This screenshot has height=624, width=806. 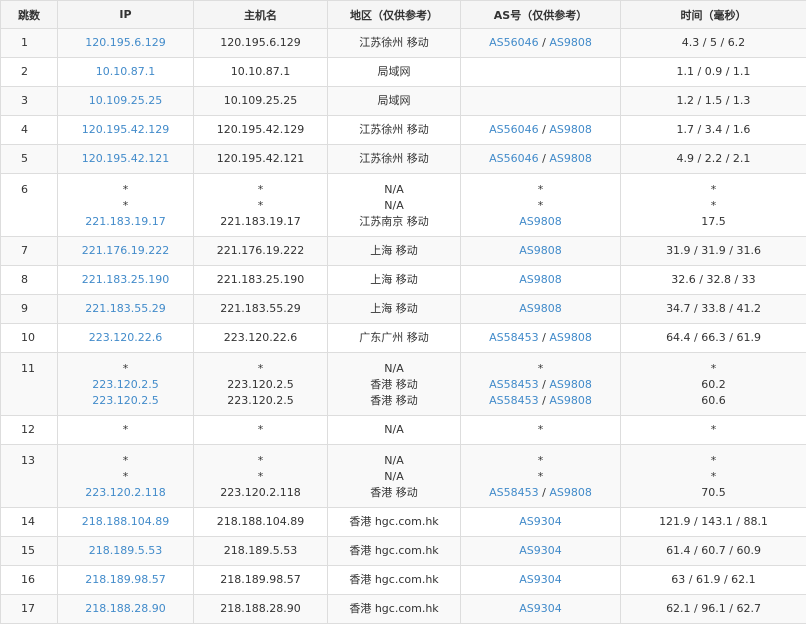 I want to click on hostname-cell: 218.188.104.89, so click(x=261, y=522).